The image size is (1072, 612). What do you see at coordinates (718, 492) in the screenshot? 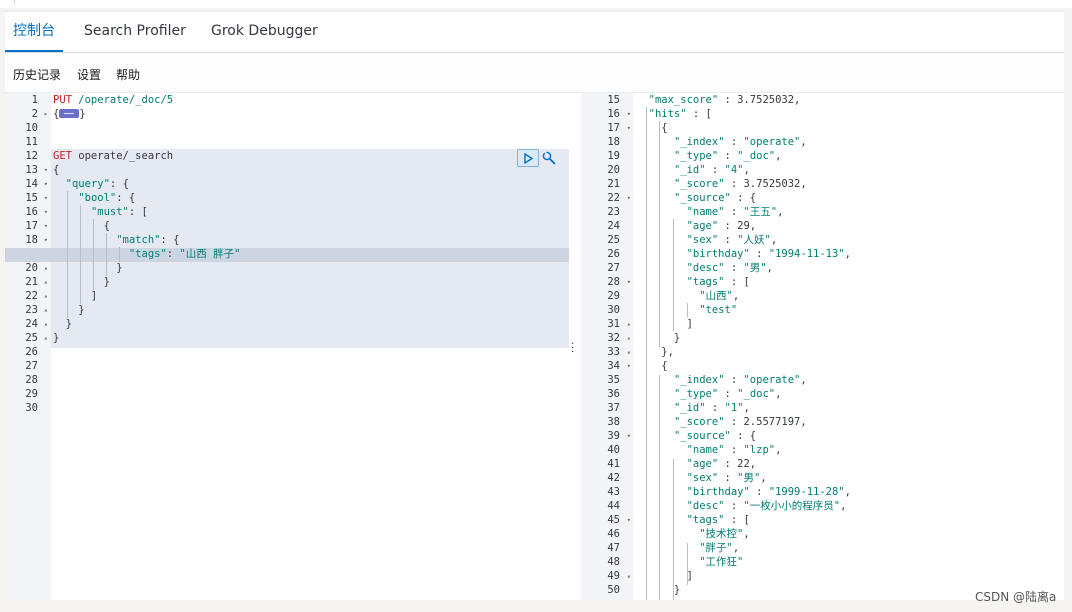
I see `code-token: "birthday"` at bounding box center [718, 492].